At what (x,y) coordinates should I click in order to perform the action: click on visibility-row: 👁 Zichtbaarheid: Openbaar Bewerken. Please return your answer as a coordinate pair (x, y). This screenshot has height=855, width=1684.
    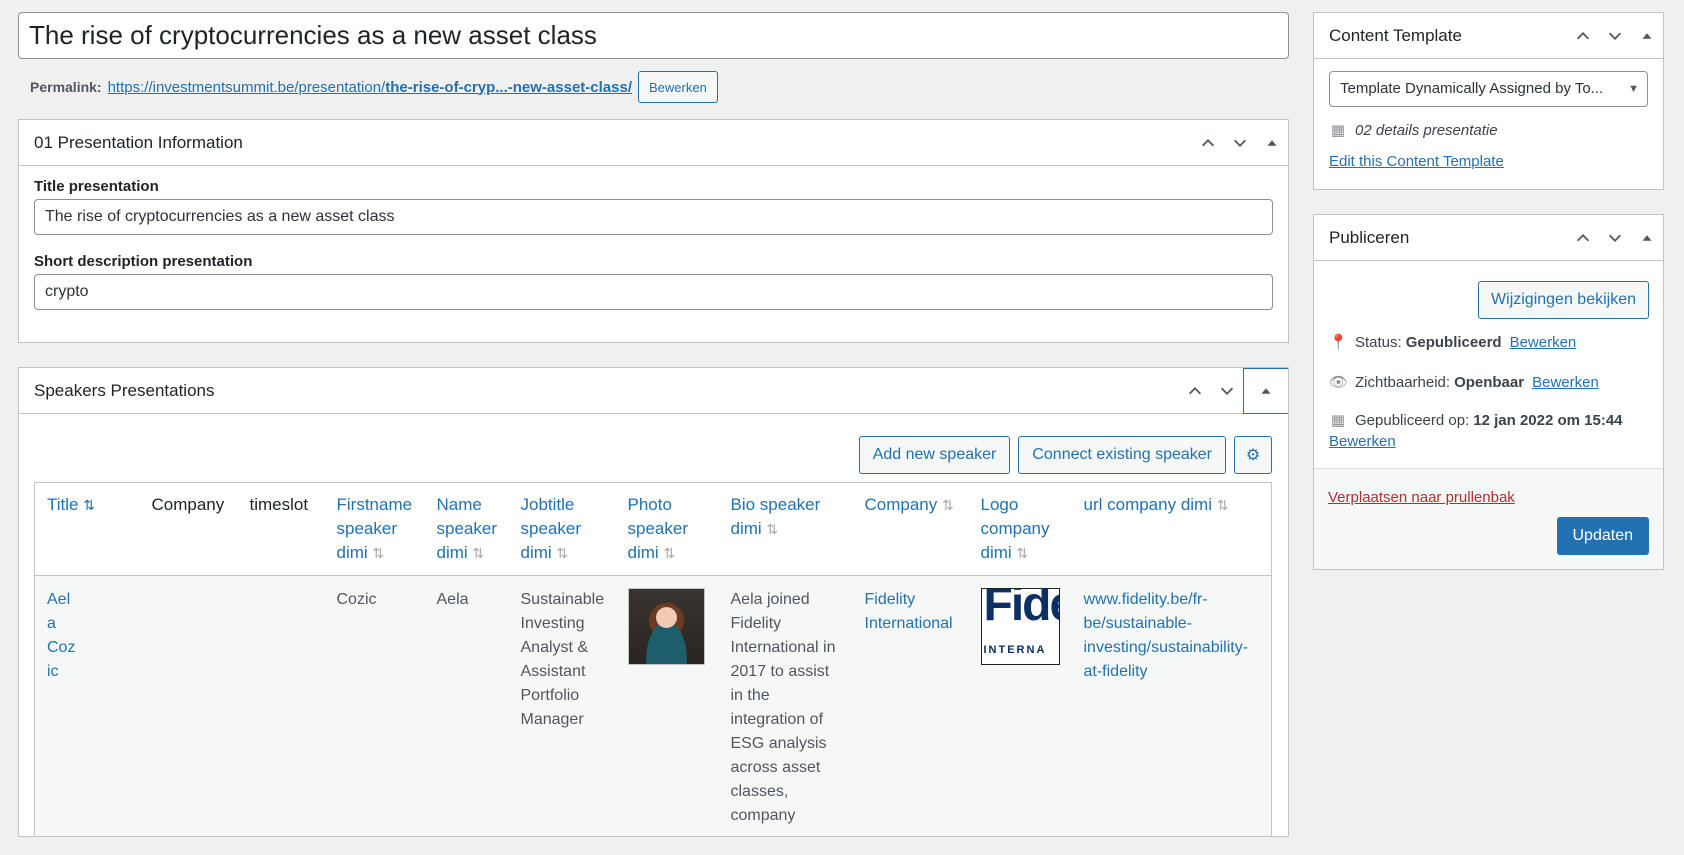
    Looking at the image, I should click on (1464, 382).